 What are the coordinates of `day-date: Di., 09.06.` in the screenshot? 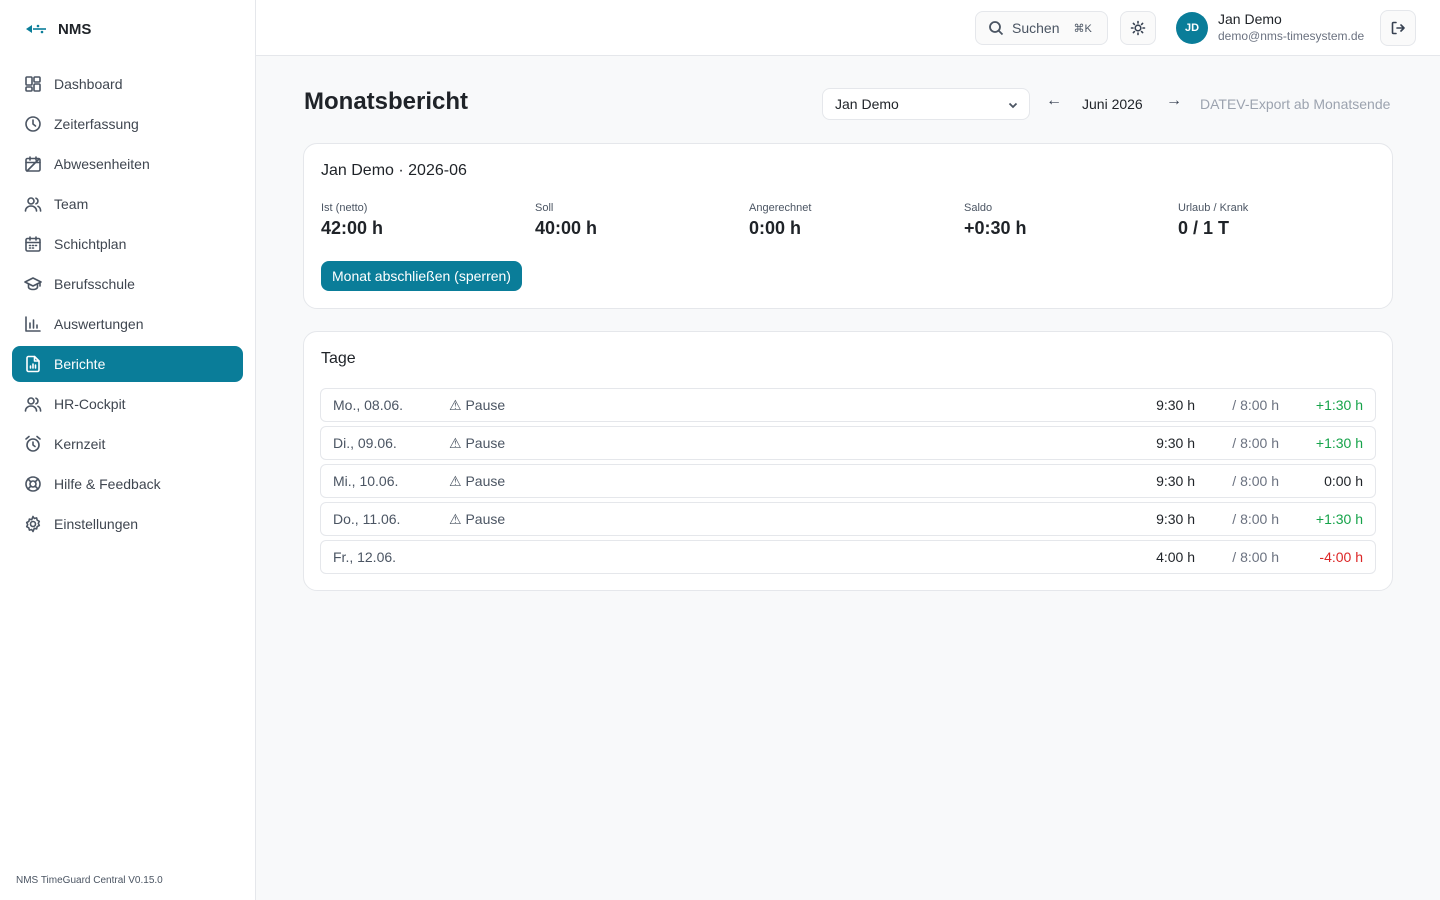 It's located at (365, 443).